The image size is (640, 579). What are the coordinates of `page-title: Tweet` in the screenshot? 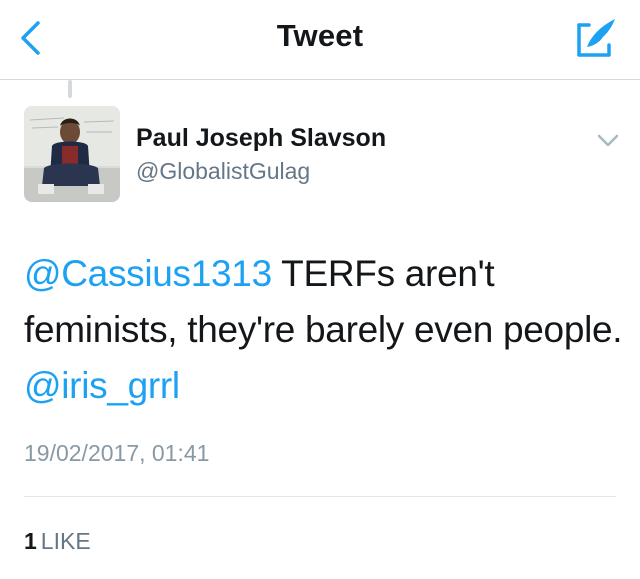 It's located at (320, 35).